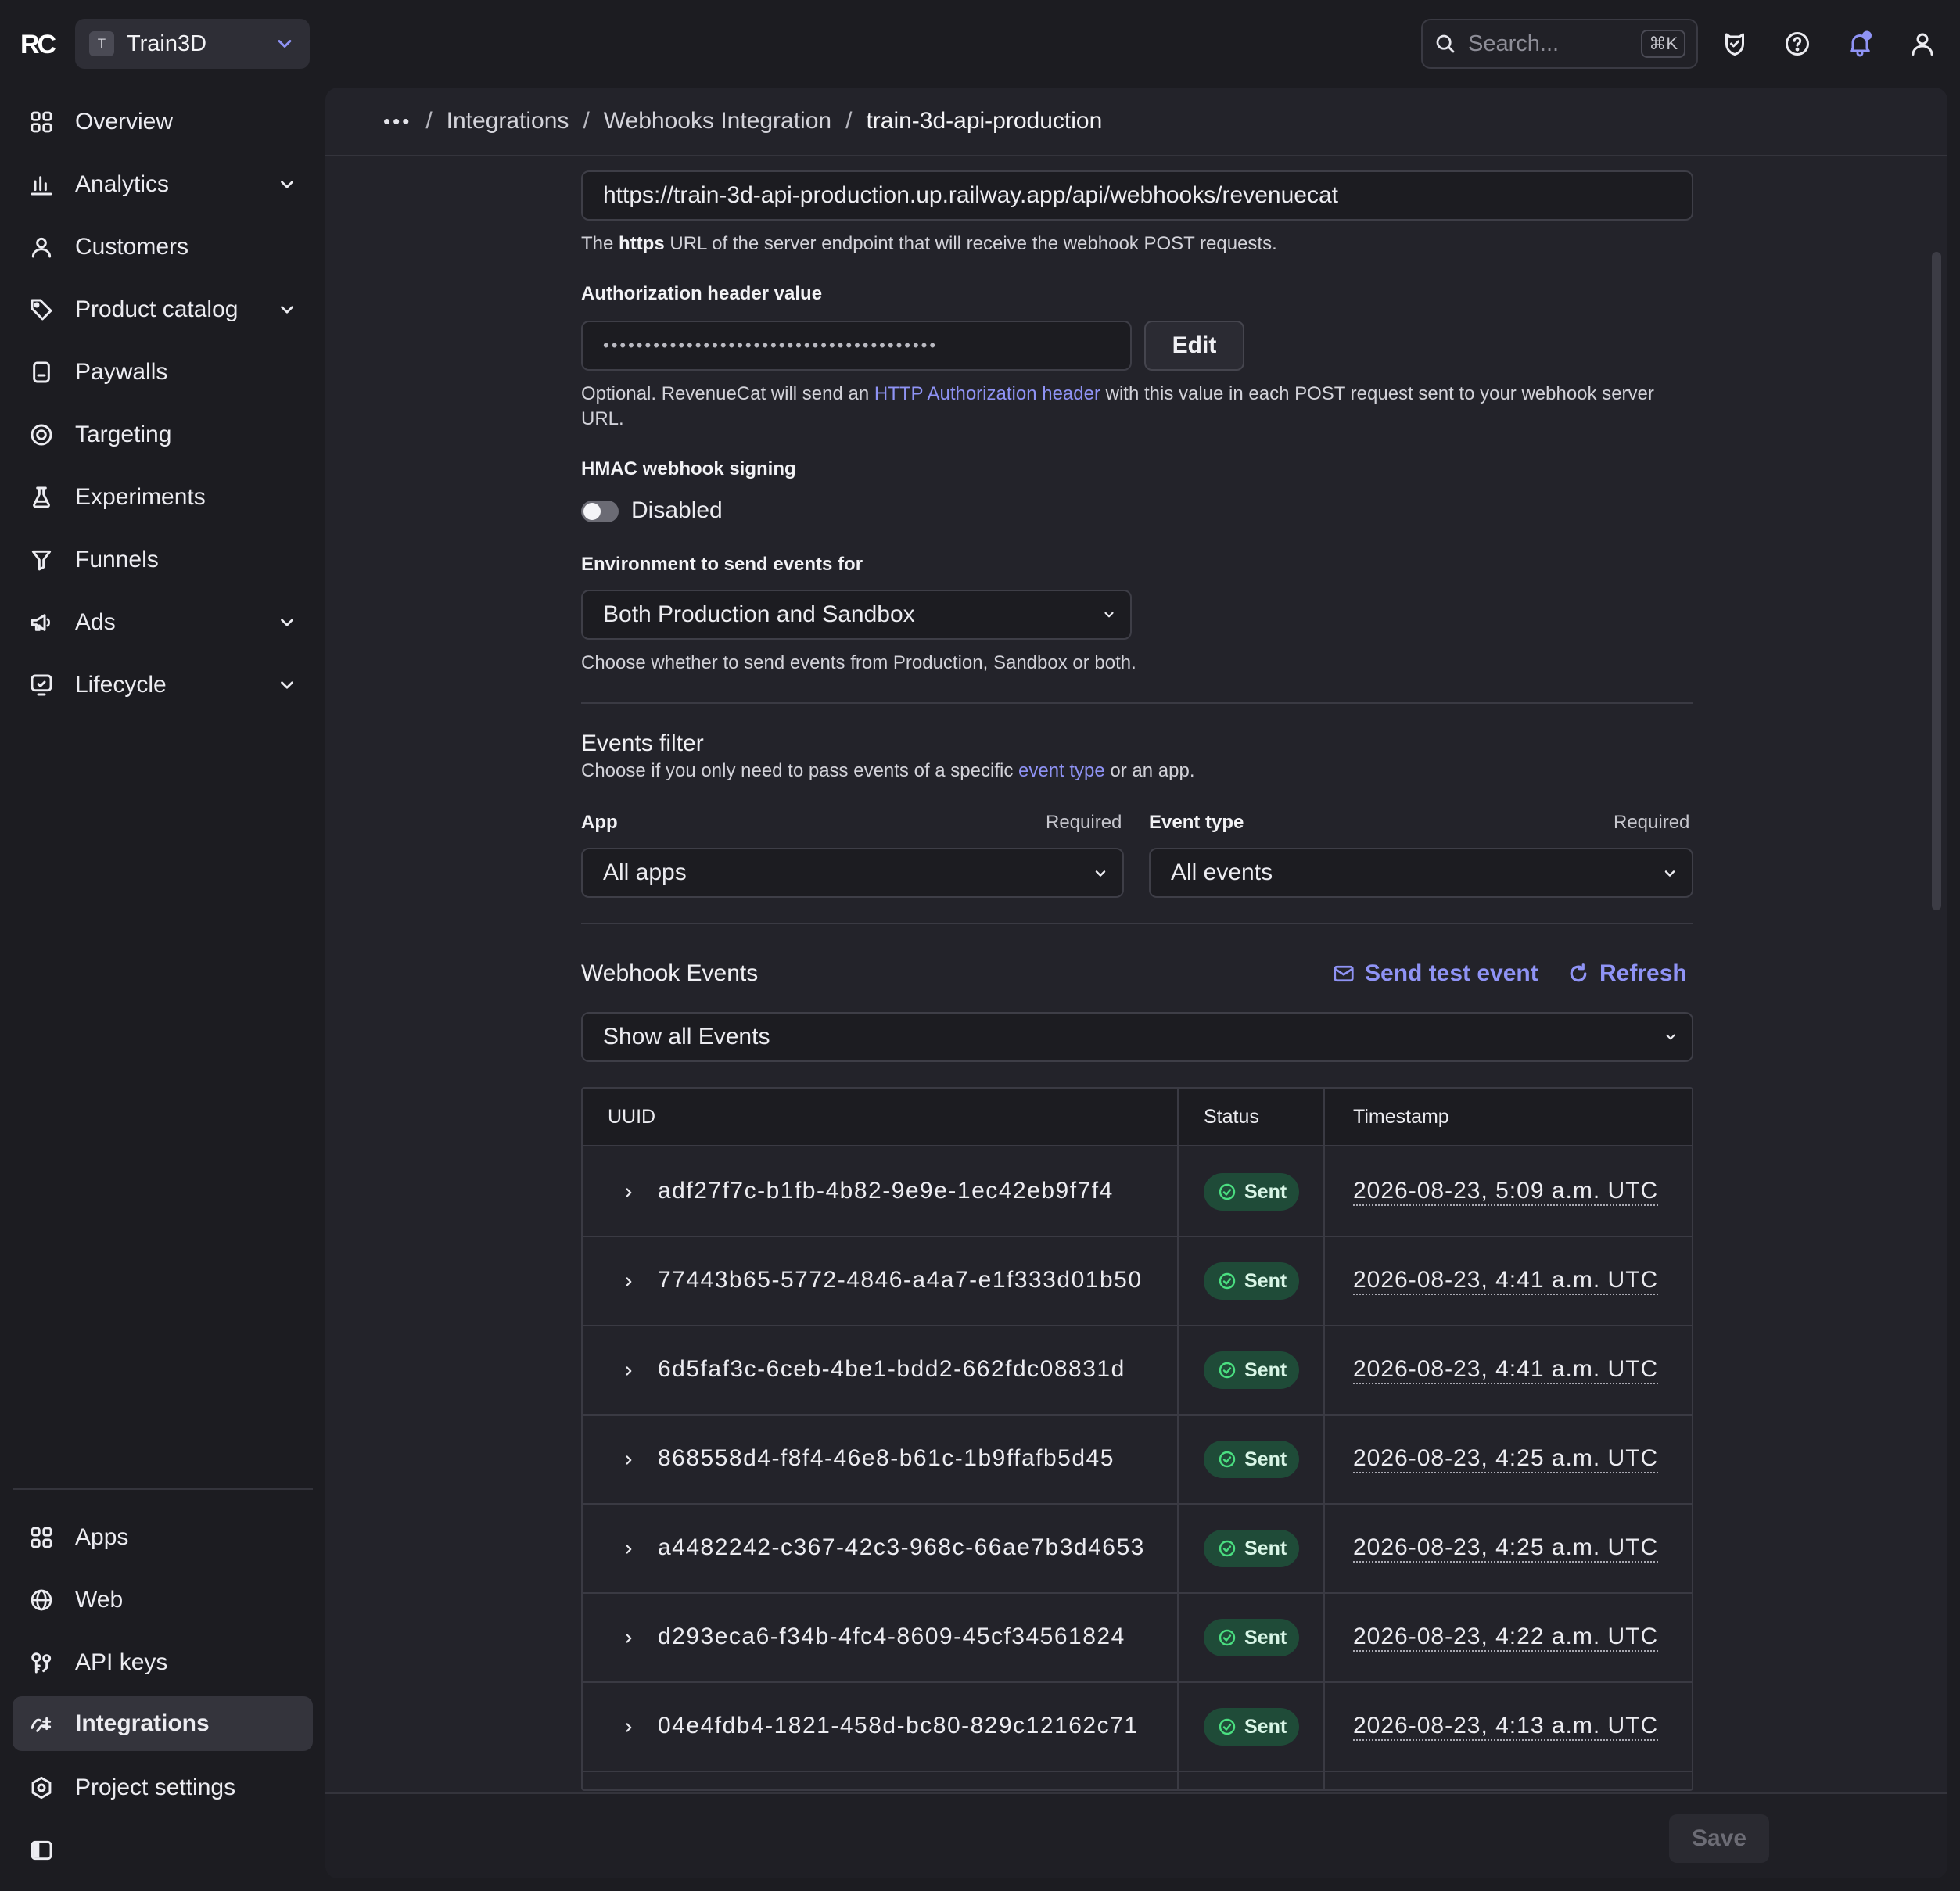 Image resolution: width=1960 pixels, height=1891 pixels. What do you see at coordinates (99, 1600) in the screenshot?
I see `sidebar-item-label: Web` at bounding box center [99, 1600].